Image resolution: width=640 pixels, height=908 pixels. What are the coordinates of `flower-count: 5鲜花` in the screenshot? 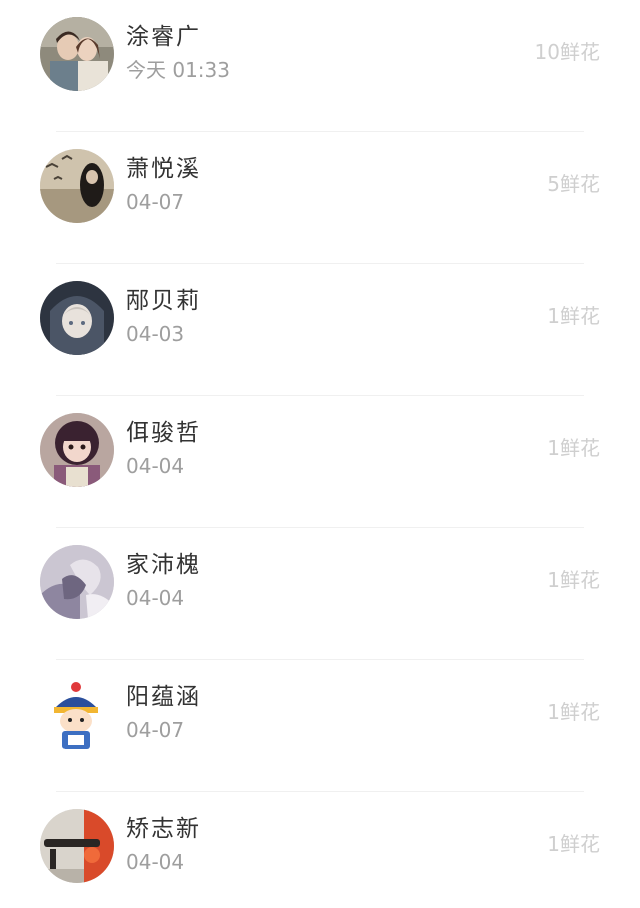 It's located at (573, 184).